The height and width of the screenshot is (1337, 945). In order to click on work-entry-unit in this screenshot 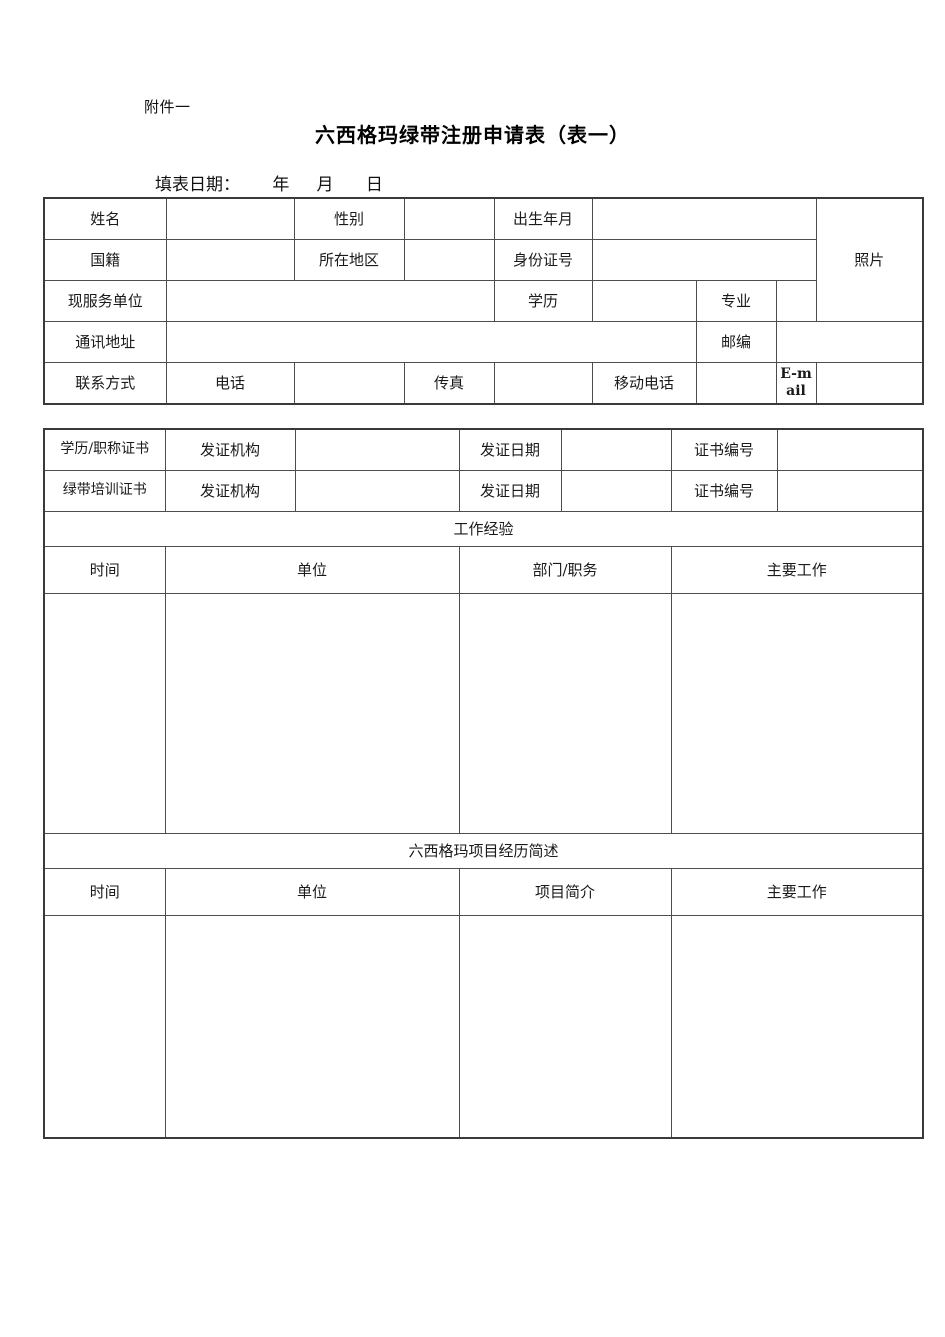, I will do `click(312, 713)`.